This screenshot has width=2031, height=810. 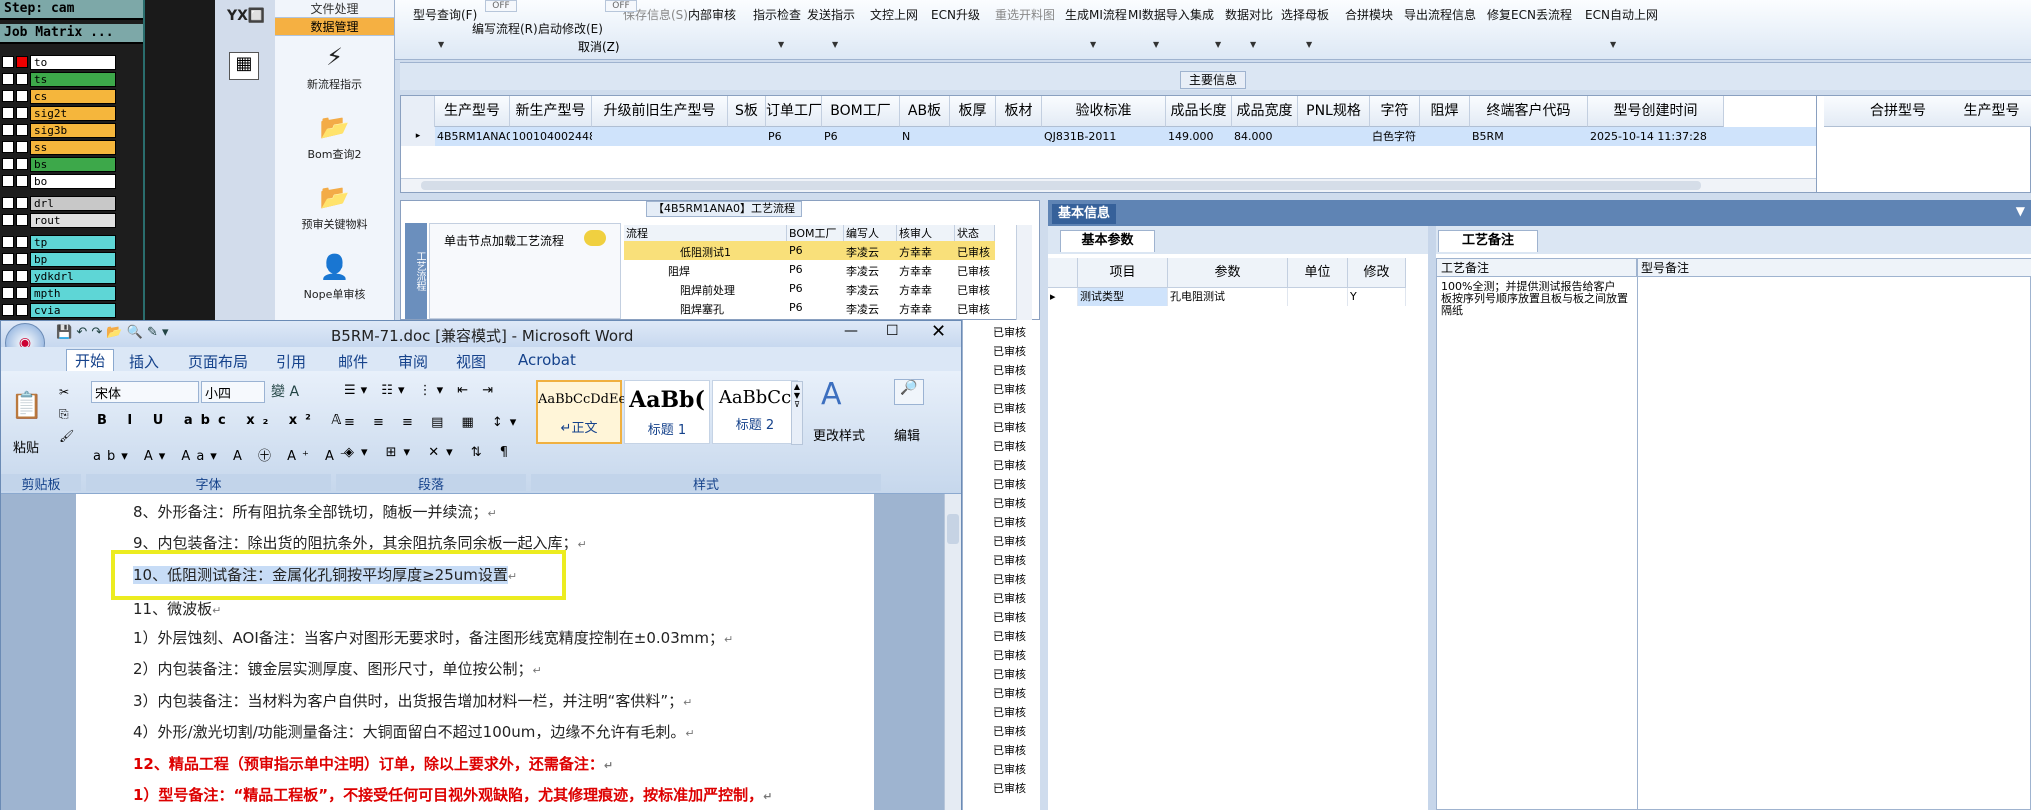 I want to click on document-line: 2）内包装备注：镀金层实测厚度、图形尺寸，单位按公制；↵, so click(x=337, y=668).